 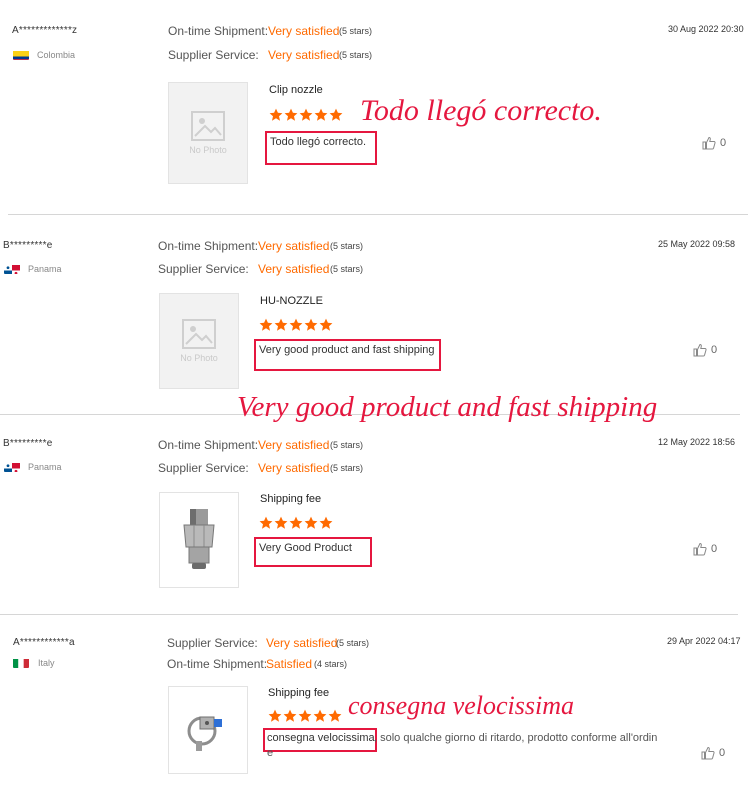 I want to click on attribute-value: Satisfied, so click(x=289, y=664).